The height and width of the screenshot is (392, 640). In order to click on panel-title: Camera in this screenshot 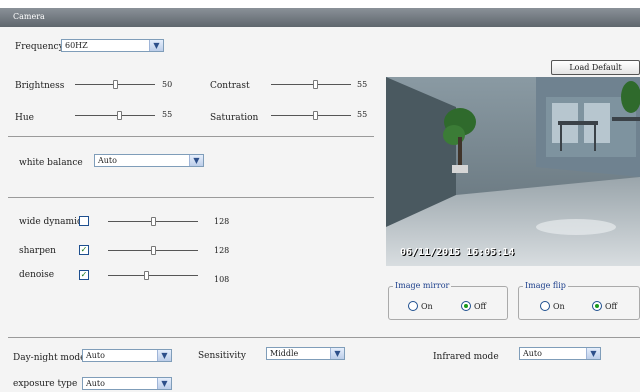, I will do `click(29, 16)`.